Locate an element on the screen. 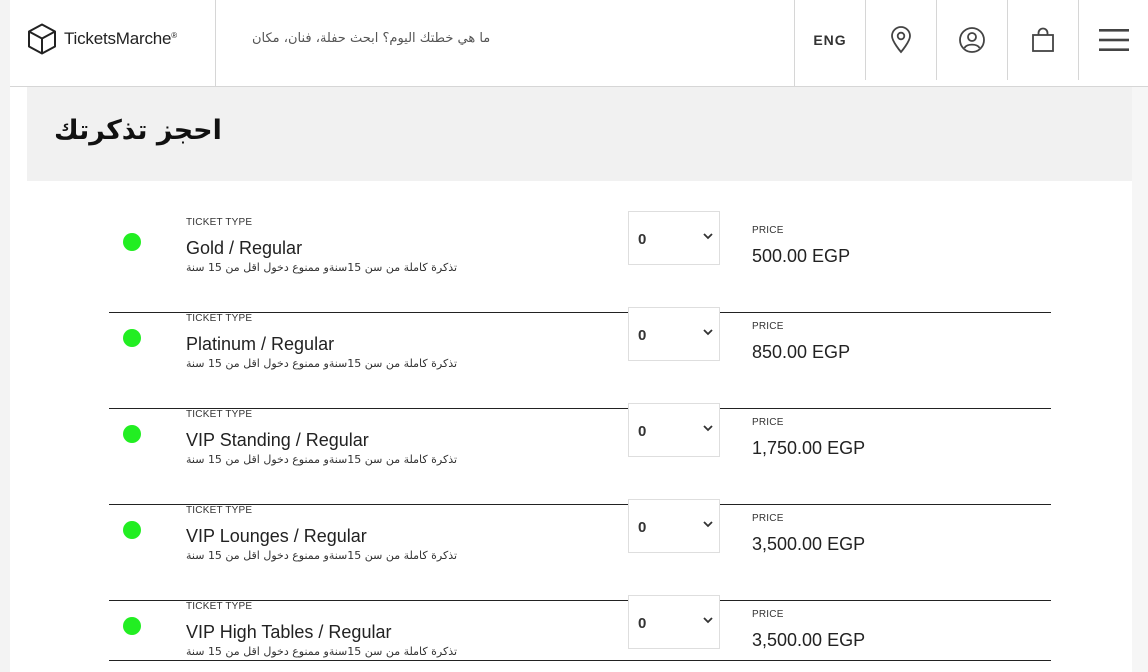 This screenshot has width=1148, height=672. language-switch-button: ENG is located at coordinates (830, 40).